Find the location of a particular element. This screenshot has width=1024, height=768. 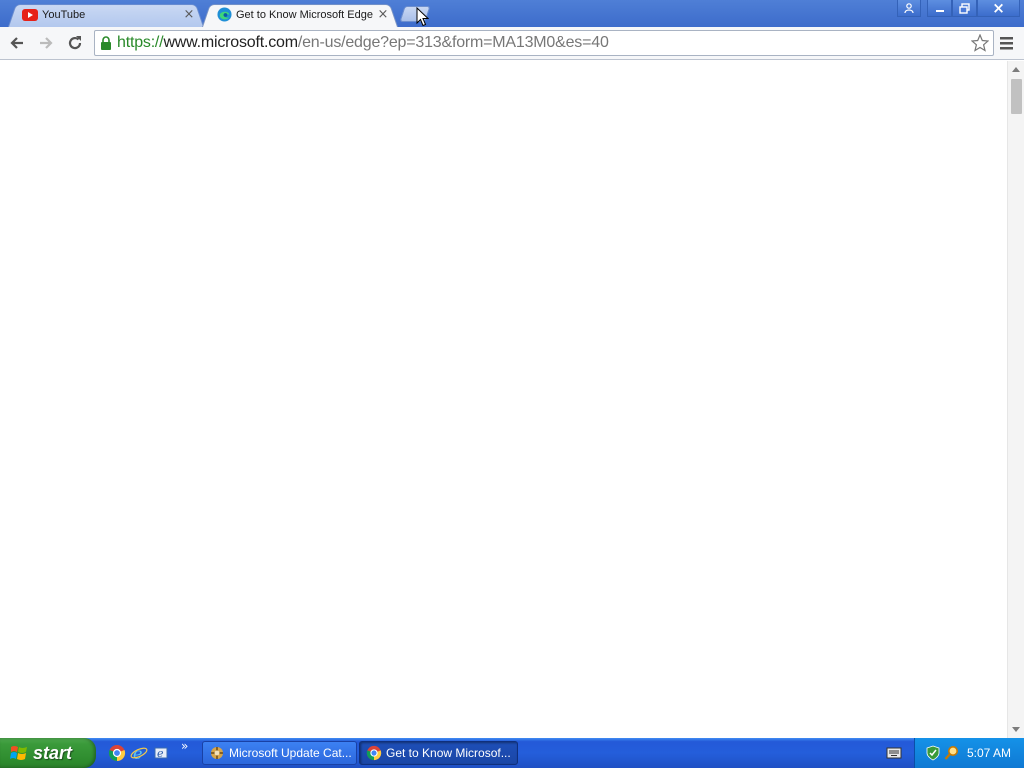

start-button: start is located at coordinates (48, 753).